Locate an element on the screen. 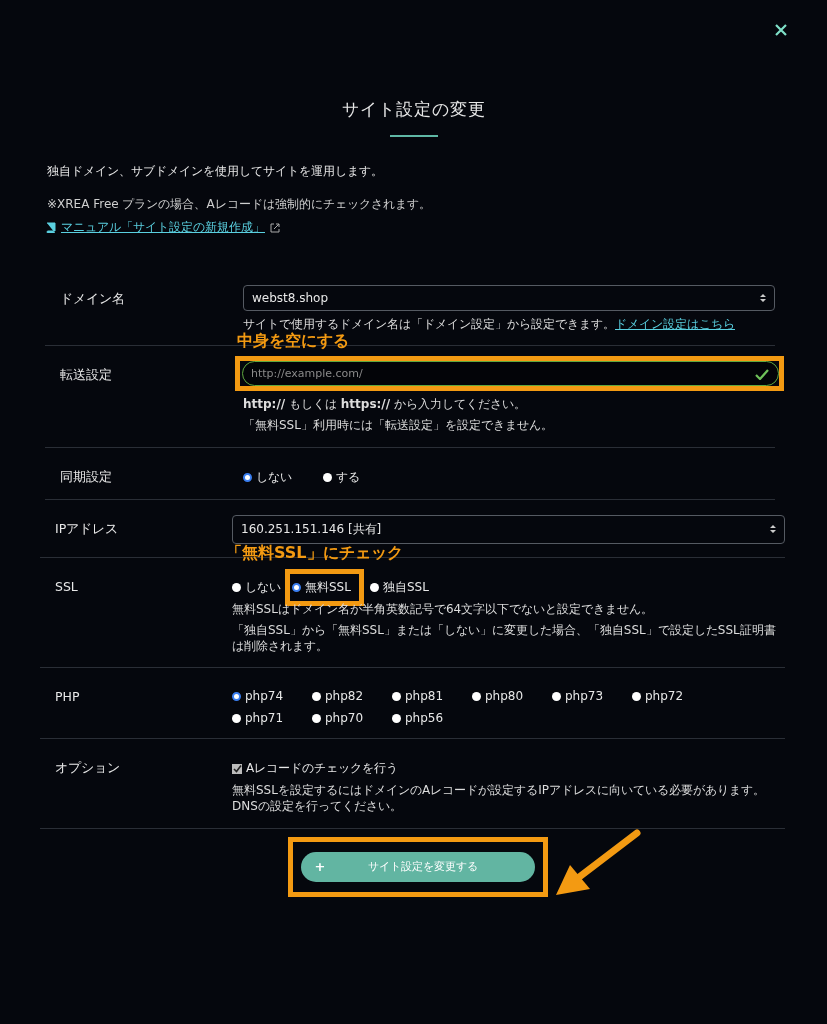 This screenshot has width=827, height=1024. radio-option: php82 is located at coordinates (352, 696).